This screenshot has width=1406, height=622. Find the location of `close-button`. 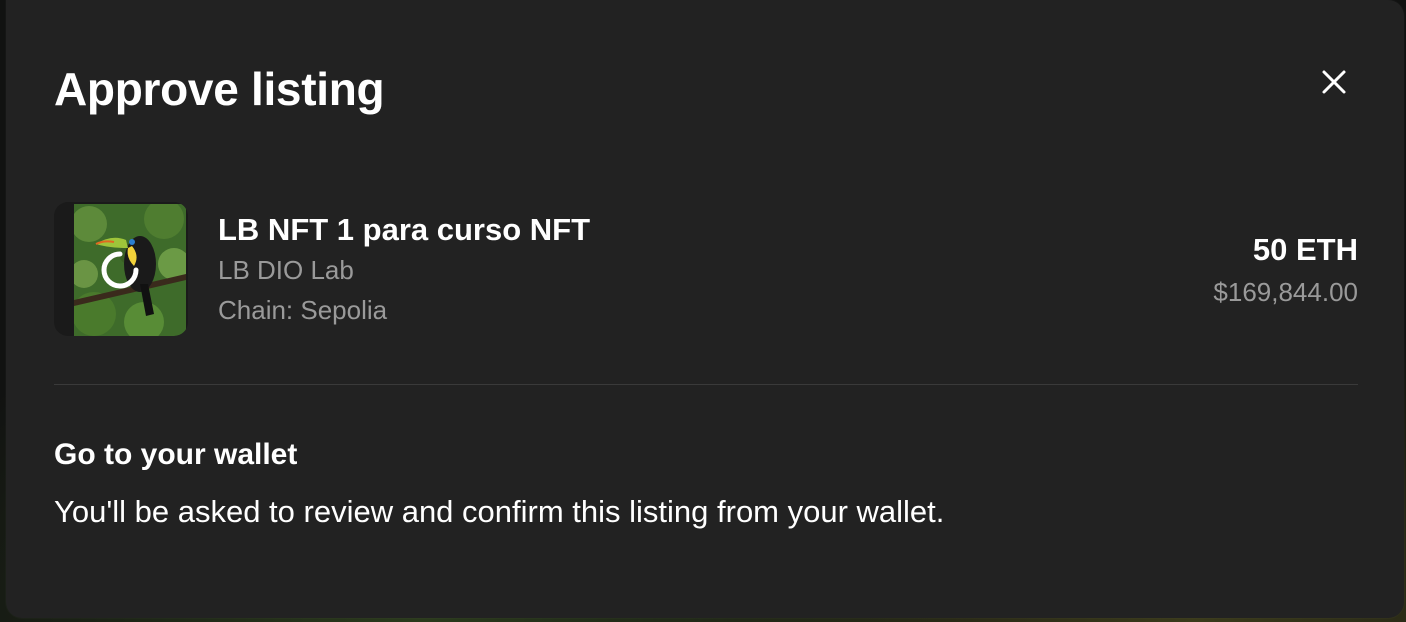

close-button is located at coordinates (1334, 82).